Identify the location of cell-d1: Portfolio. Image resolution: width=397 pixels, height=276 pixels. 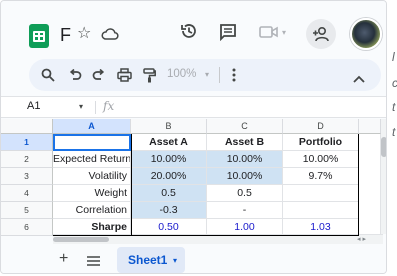
(321, 142).